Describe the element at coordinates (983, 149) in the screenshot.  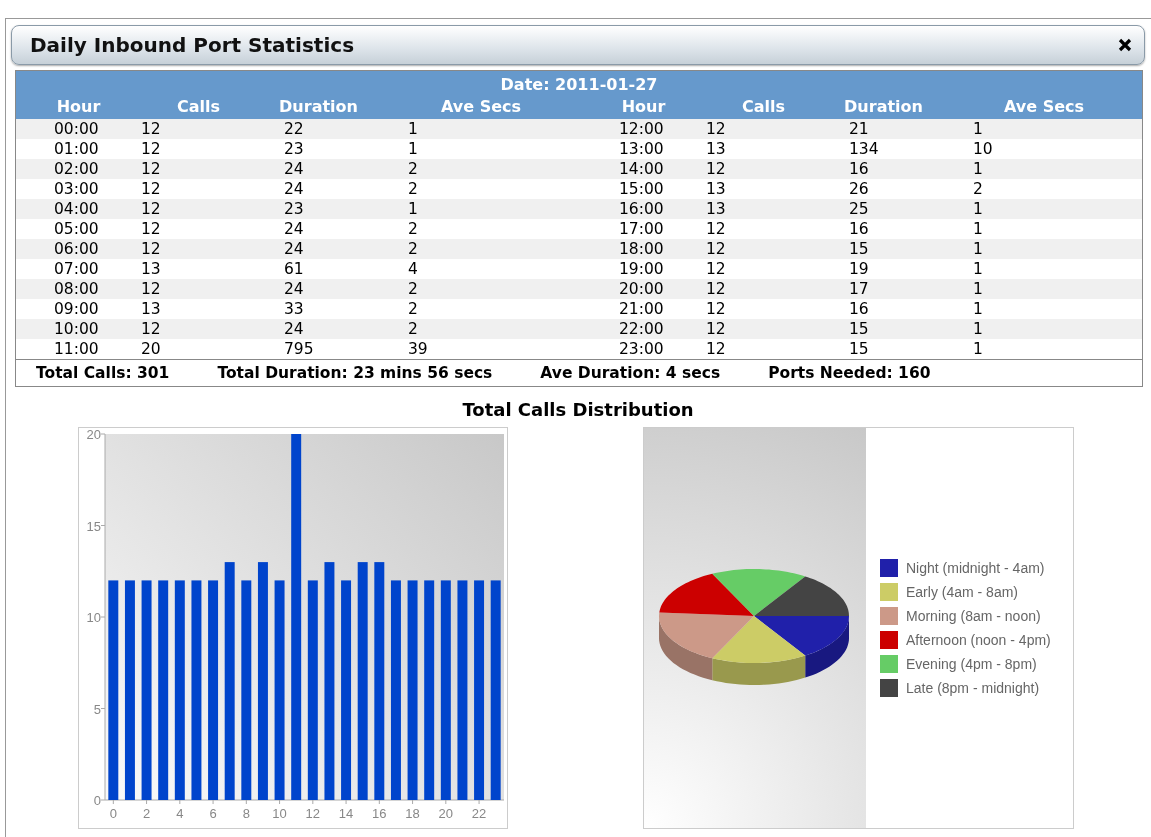
I see `table-cell-text: 10` at that location.